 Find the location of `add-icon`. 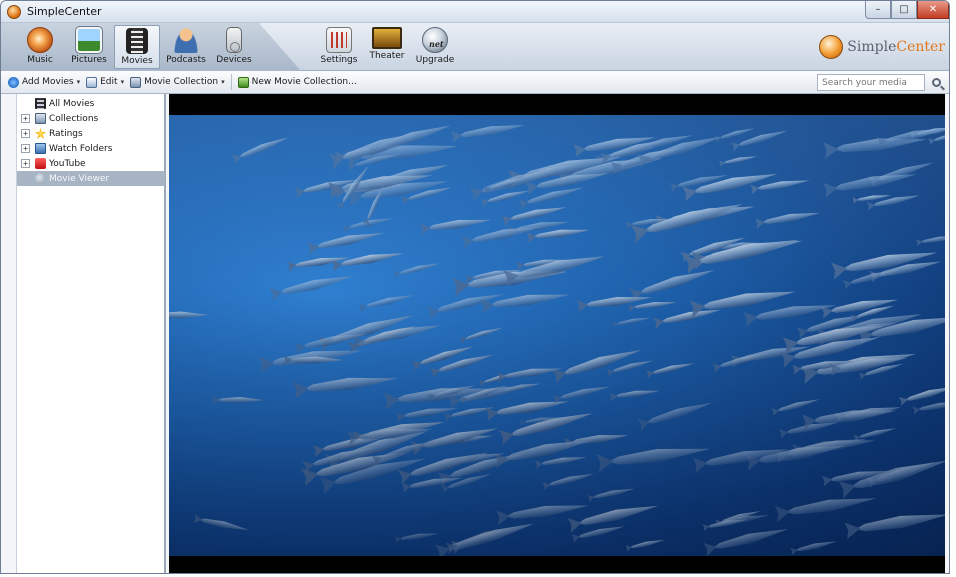

add-icon is located at coordinates (13, 82).